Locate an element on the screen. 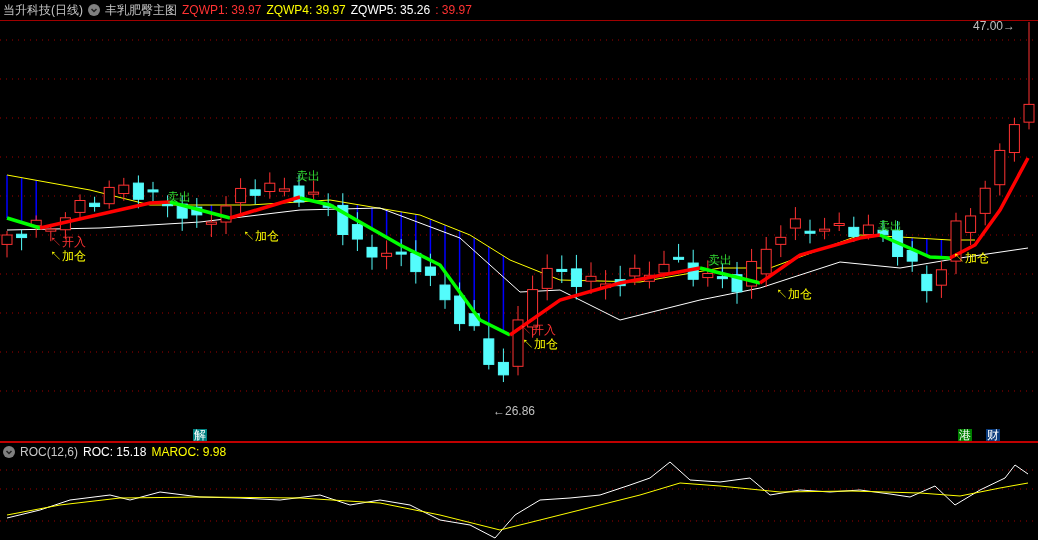 Image resolution: width=1038 pixels, height=540 pixels. stock-title: 当升科技(日线) is located at coordinates (43, 10).